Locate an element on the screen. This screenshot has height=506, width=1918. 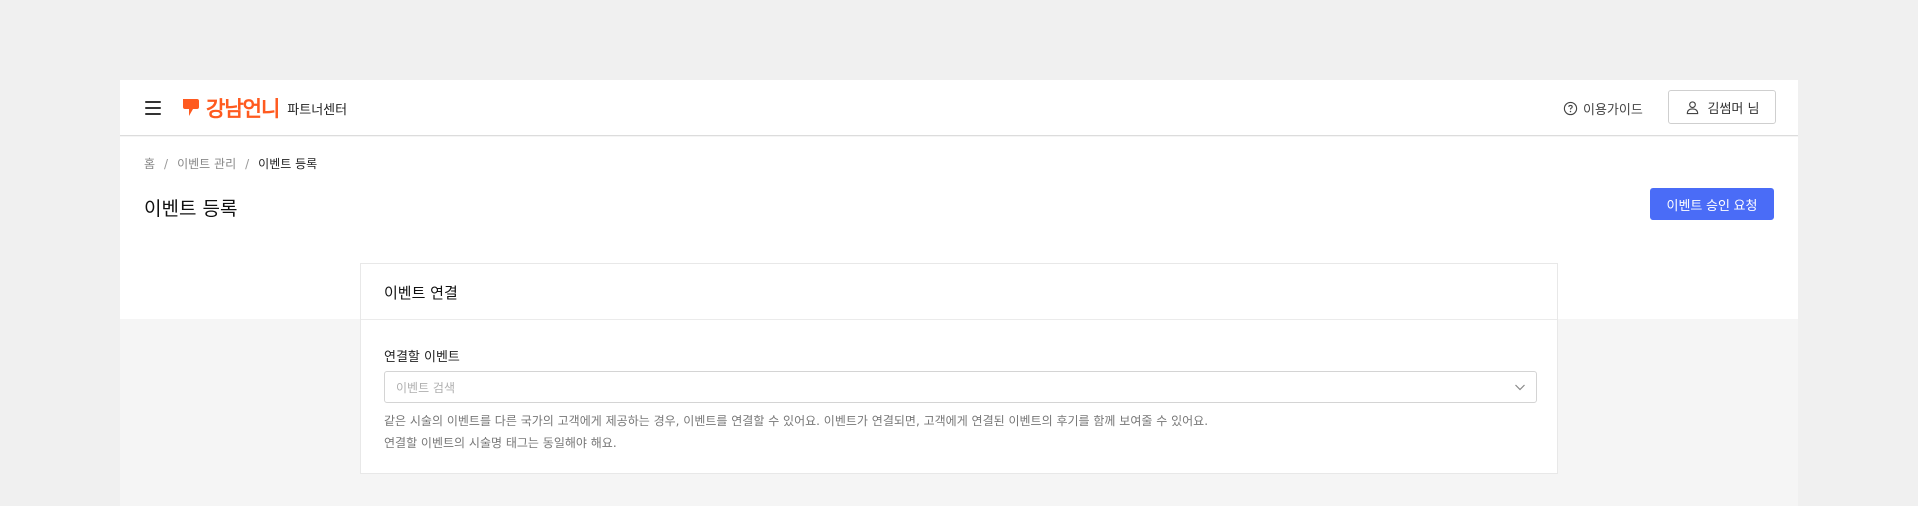
brand-logo: 강남언니 파트너센터 is located at coordinates (264, 108).